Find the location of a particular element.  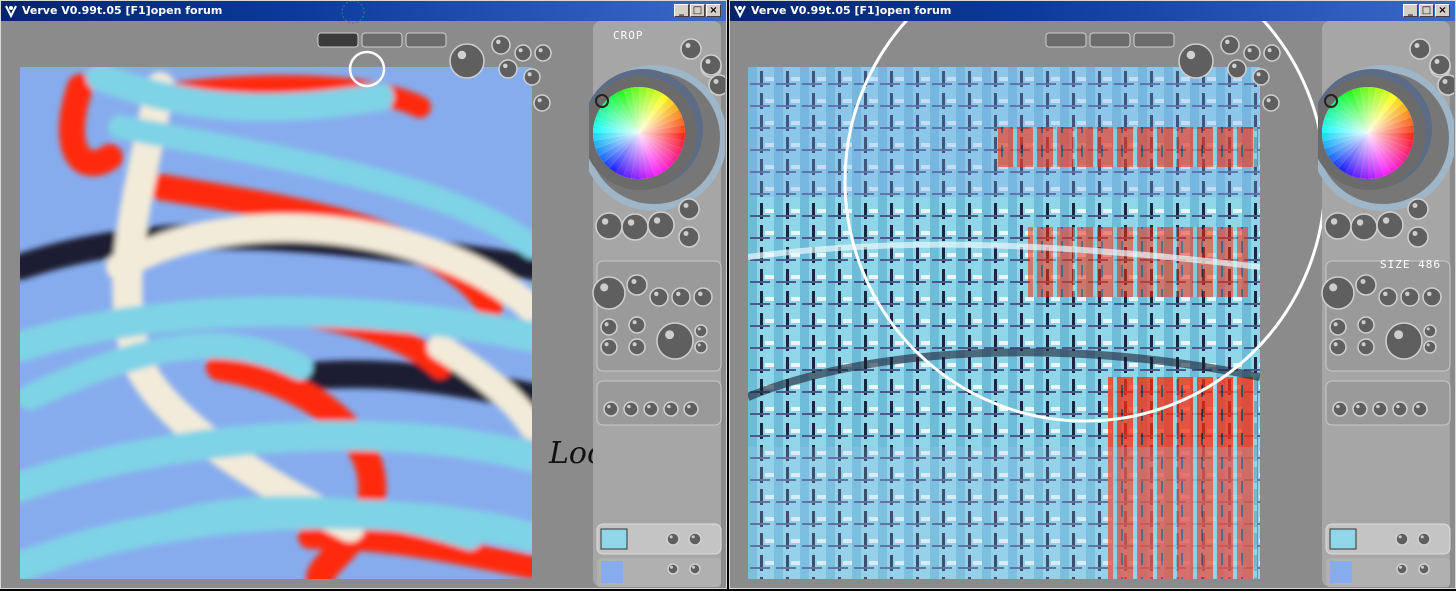

verve-app-icon is located at coordinates (740, 11).